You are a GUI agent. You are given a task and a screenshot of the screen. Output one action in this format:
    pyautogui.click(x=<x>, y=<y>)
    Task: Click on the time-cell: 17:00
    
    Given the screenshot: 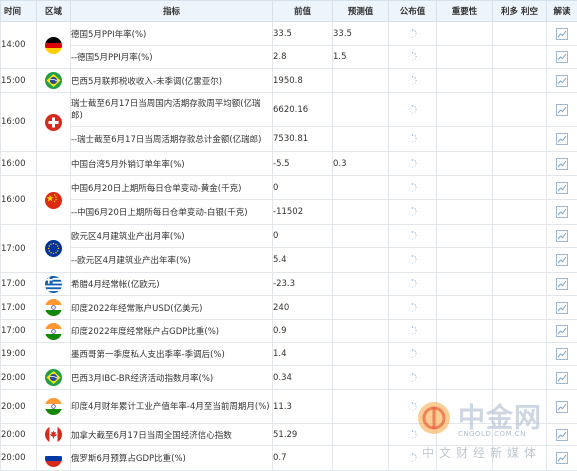 What is the action you would take?
    pyautogui.click(x=19, y=331)
    